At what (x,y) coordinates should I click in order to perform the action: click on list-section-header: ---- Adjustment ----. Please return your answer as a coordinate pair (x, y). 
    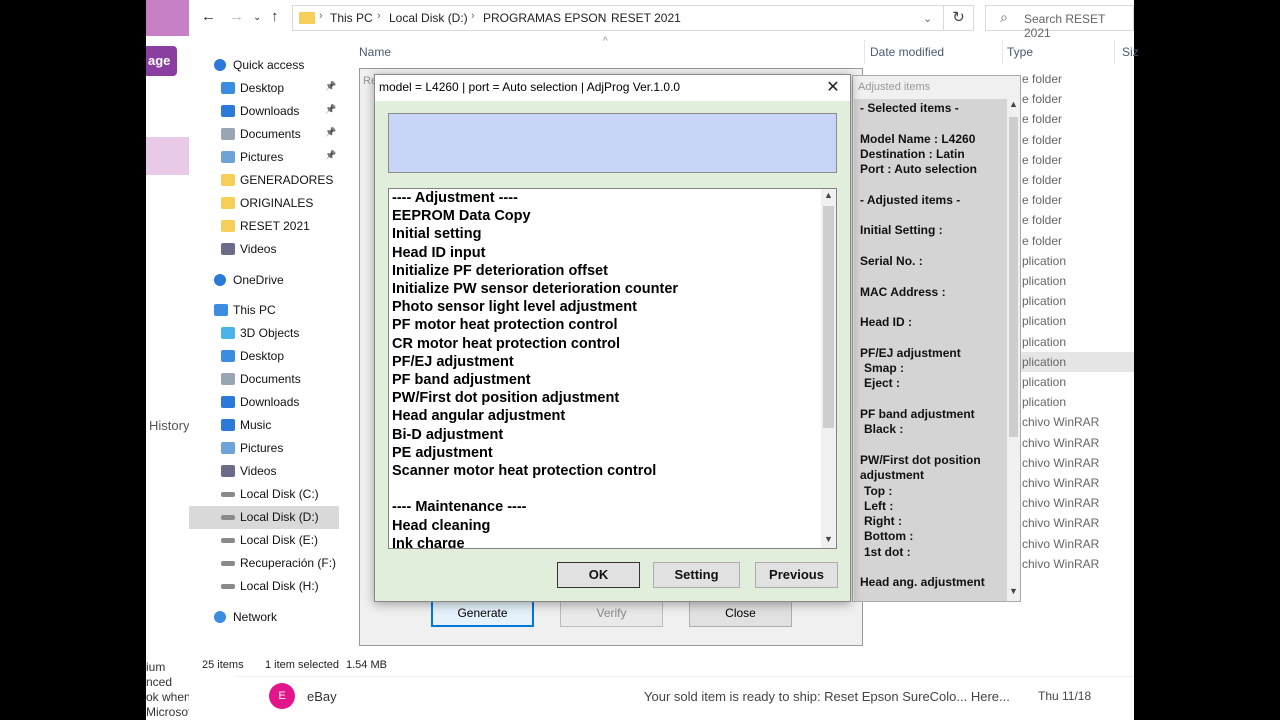
    Looking at the image, I should click on (455, 198).